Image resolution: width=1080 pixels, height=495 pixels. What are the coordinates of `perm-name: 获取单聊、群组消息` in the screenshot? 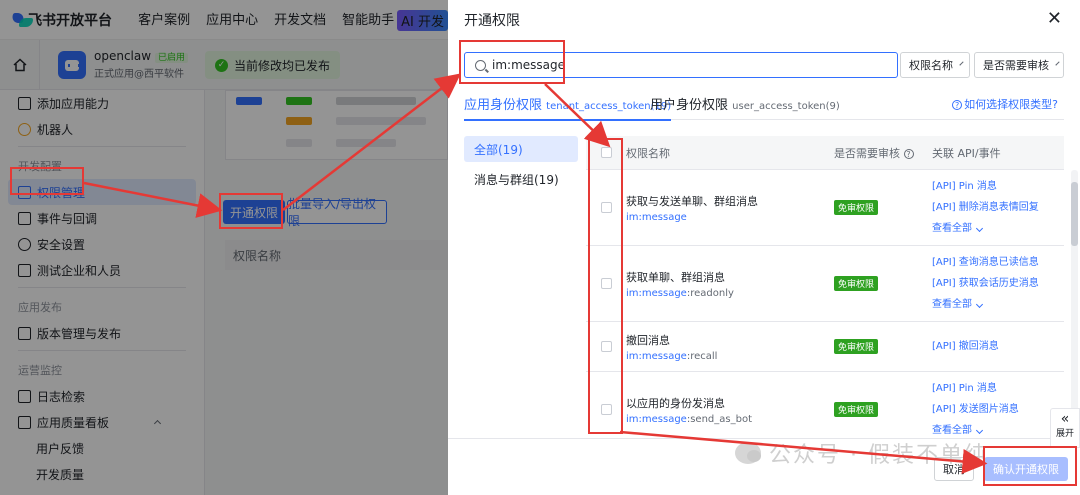 It's located at (675, 277).